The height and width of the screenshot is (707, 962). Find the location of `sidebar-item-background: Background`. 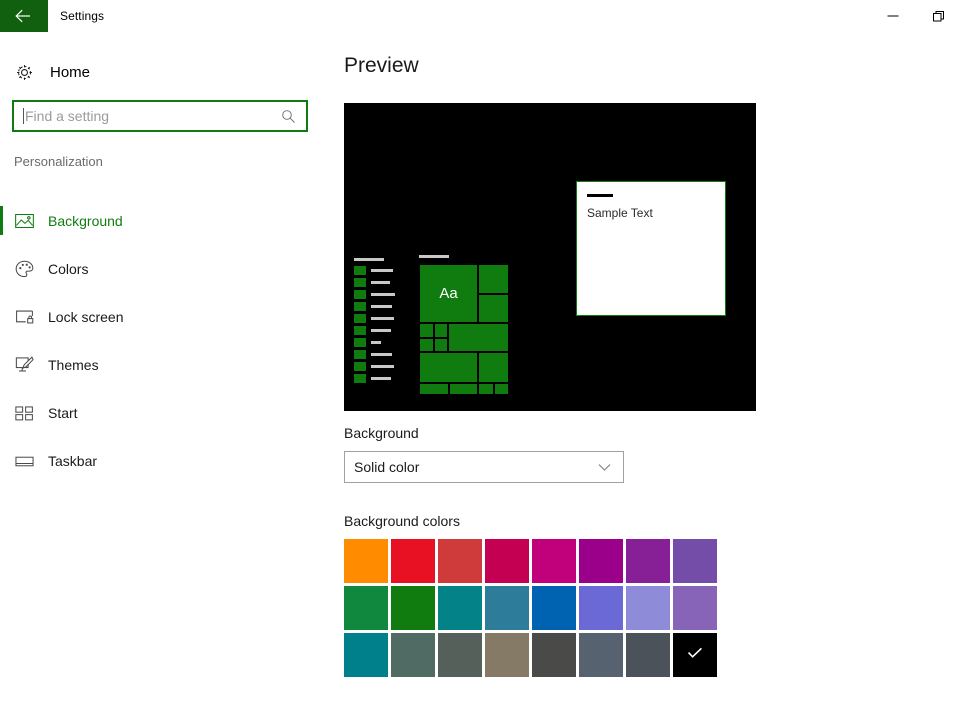

sidebar-item-background: Background is located at coordinates (165, 221).